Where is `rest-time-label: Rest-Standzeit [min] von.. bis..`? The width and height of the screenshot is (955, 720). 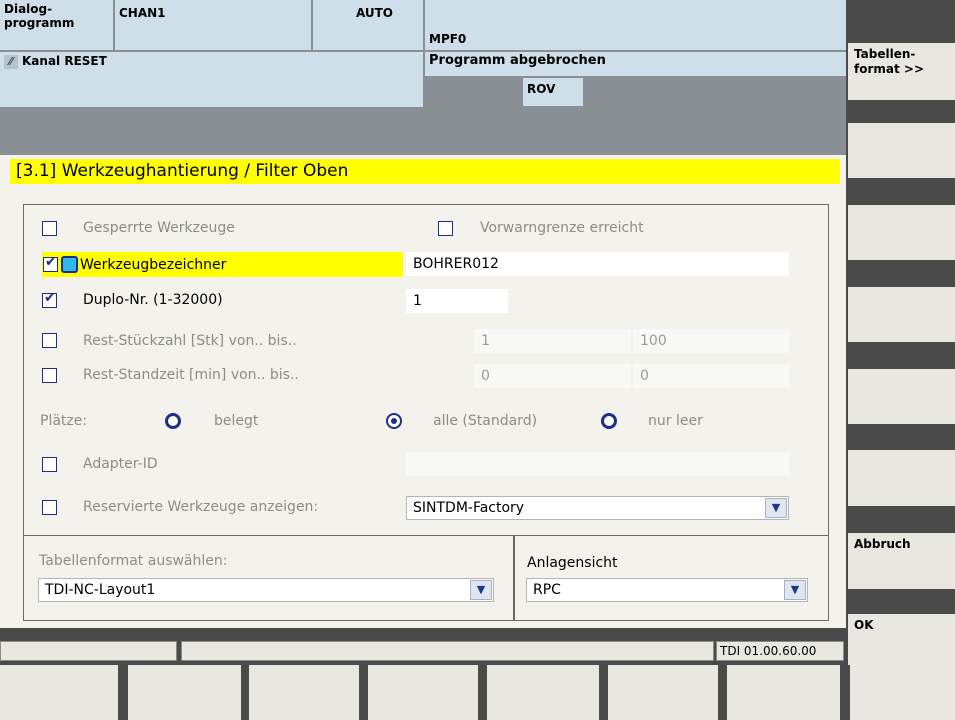
rest-time-label: Rest-Standzeit [min] von.. bis.. is located at coordinates (191, 375).